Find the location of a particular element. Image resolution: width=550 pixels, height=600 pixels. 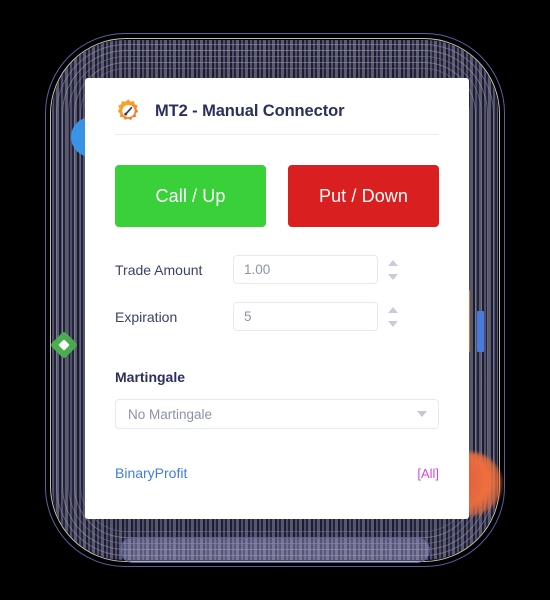

gear-gauge-icon is located at coordinates (128, 111).